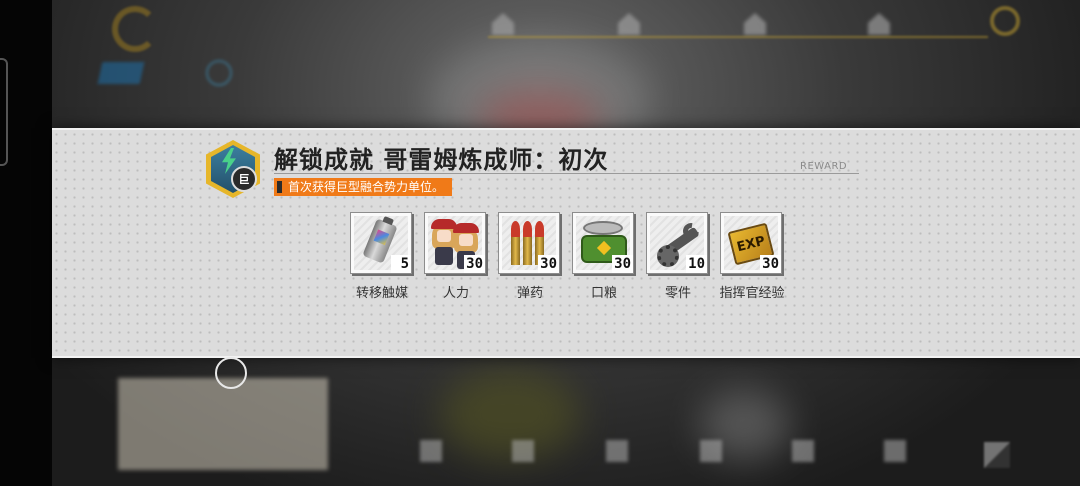  I want to click on commander-level-blurred, so click(159, 72).